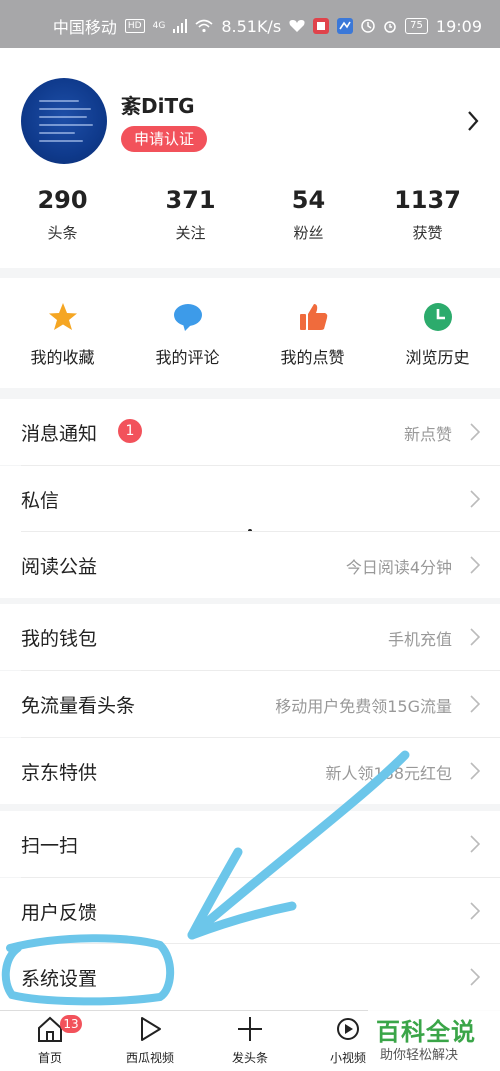 The height and width of the screenshot is (1071, 500). Describe the element at coordinates (130, 431) in the screenshot. I see `notification-badge: 1` at that location.